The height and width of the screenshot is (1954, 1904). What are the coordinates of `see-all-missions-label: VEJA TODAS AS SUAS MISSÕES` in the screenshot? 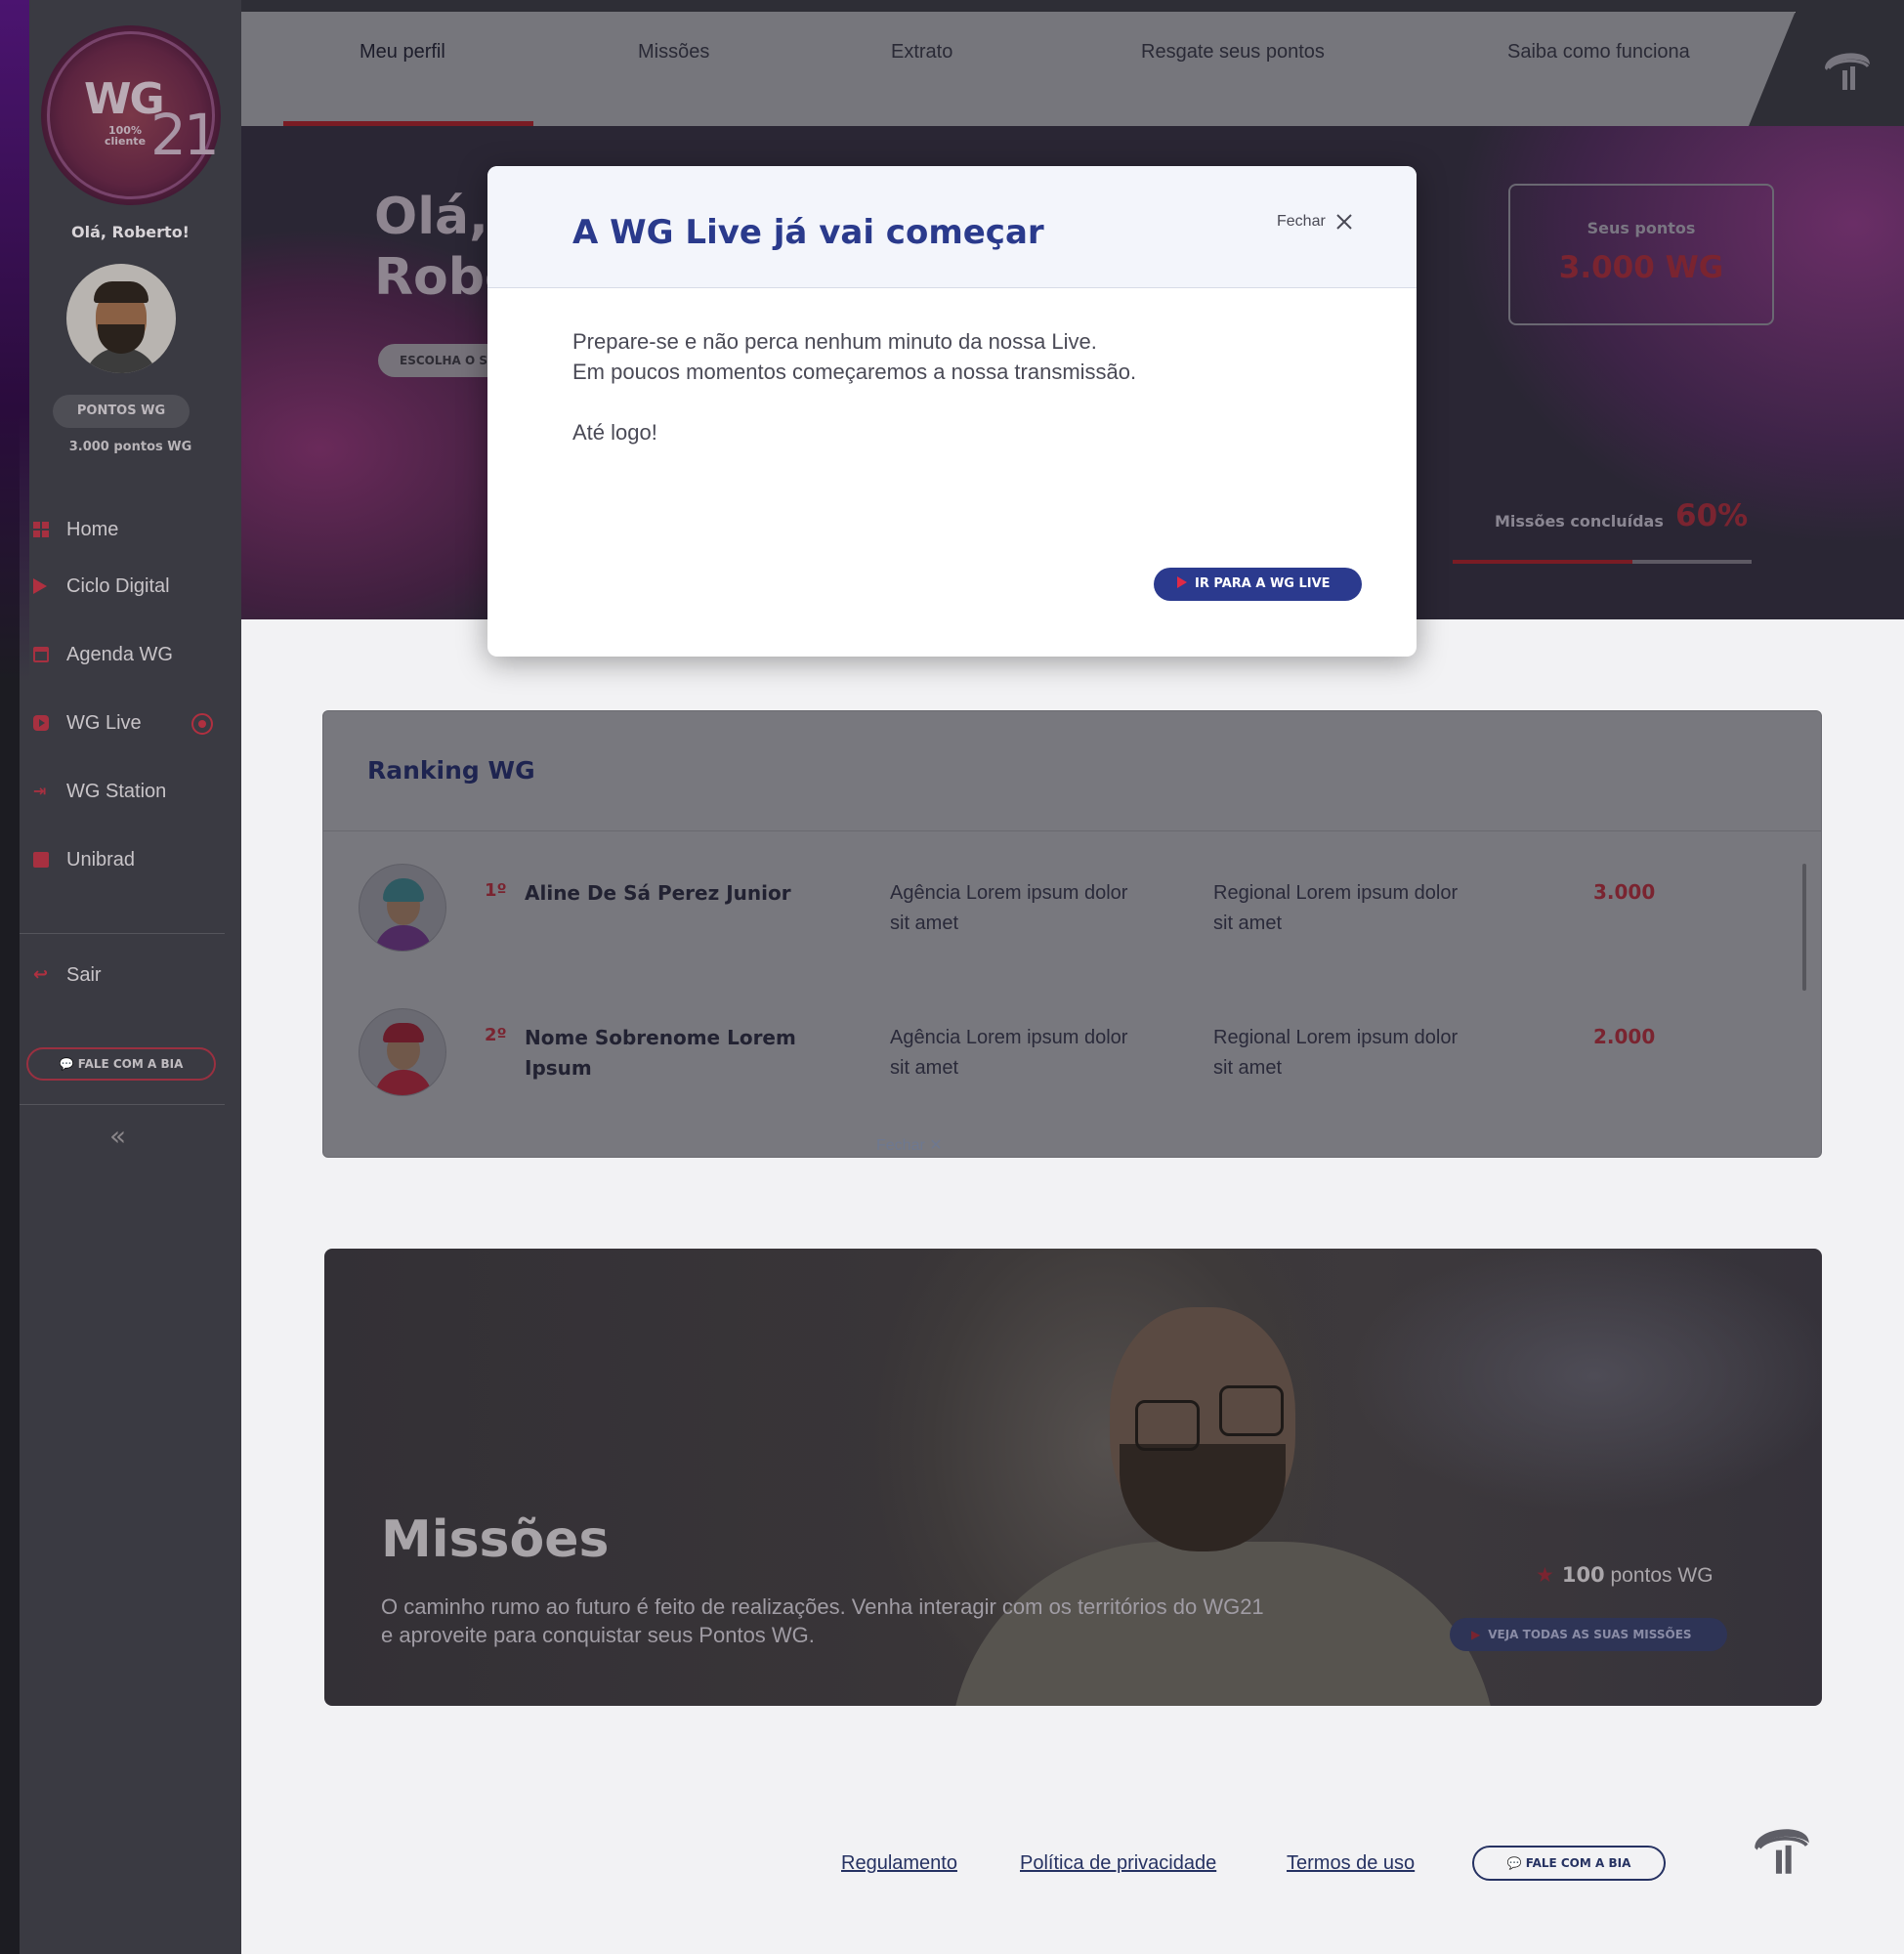 It's located at (1590, 1634).